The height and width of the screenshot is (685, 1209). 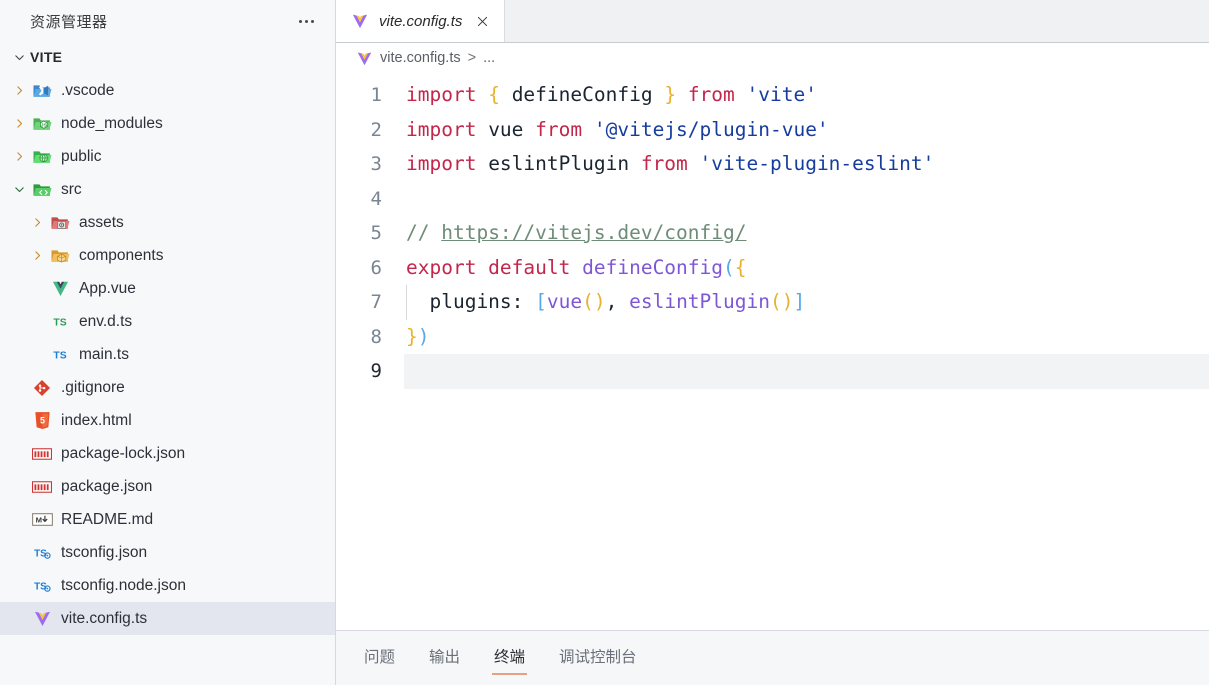 I want to click on code-line: 2 import vue from '@vitejs/plugin-vue', so click(x=772, y=130).